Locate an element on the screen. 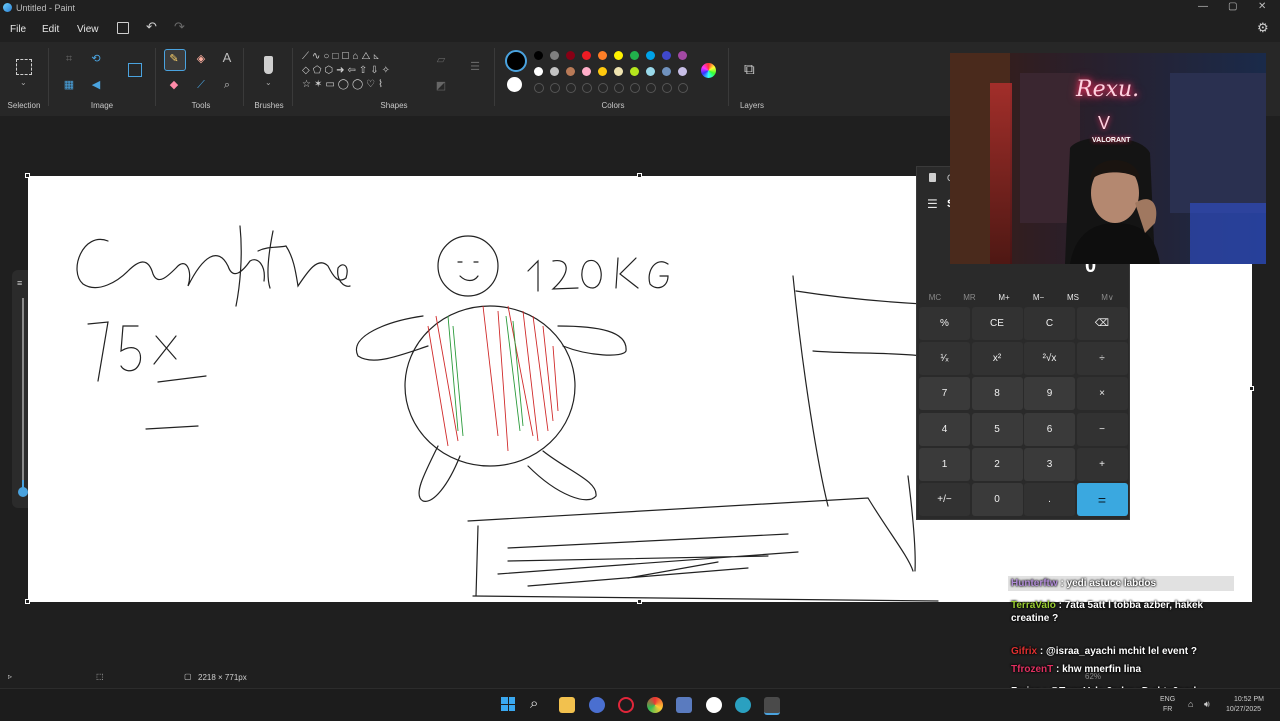  settings-gear-icon: ⚙ is located at coordinates (1263, 28).